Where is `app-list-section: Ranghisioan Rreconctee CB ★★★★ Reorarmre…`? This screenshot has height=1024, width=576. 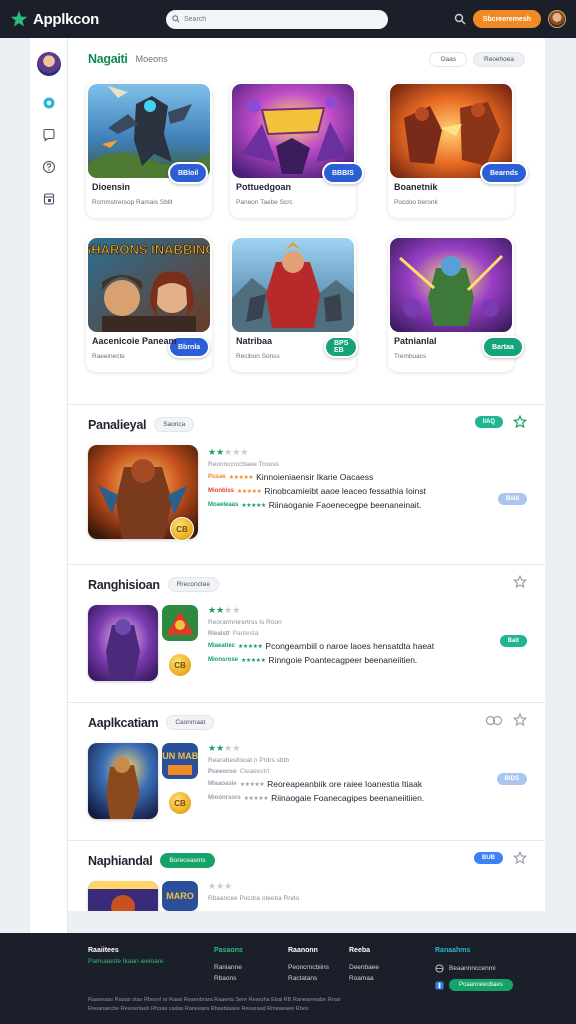
app-list-section: Ranghisioan Rreconctee CB ★★★★ Reorarmre… is located at coordinates (306, 629).